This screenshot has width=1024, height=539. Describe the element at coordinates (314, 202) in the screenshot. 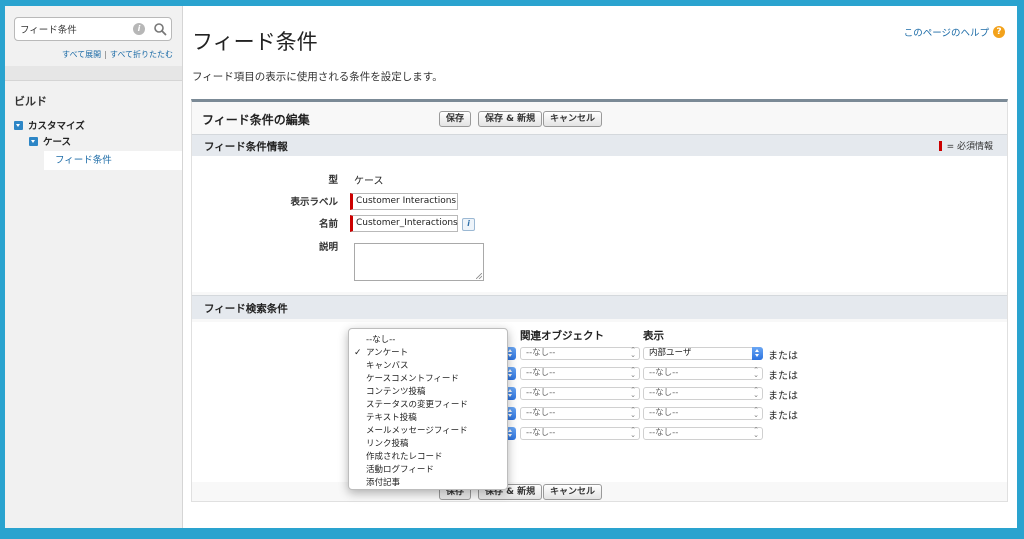

I see `display-label-label: 表示ラベル` at that location.